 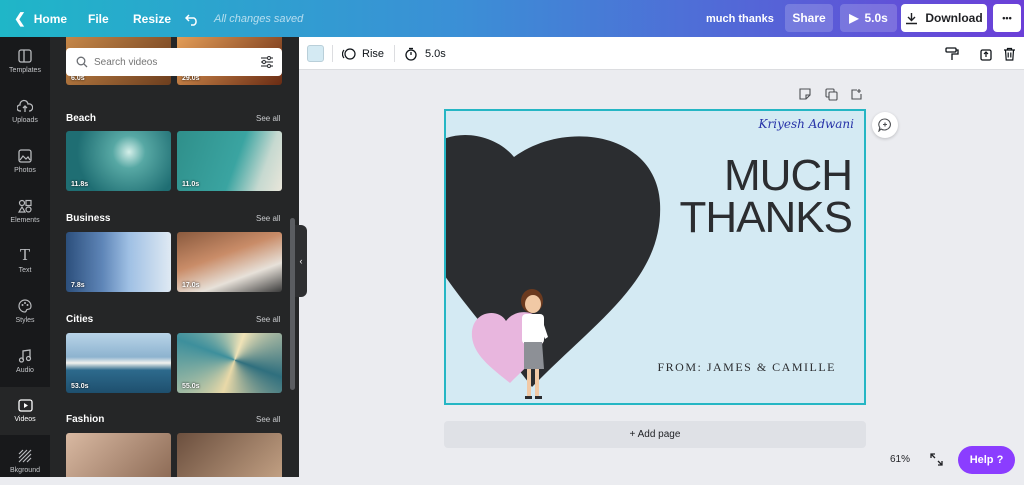 I want to click on more-options-button: •••, so click(x=1007, y=18).